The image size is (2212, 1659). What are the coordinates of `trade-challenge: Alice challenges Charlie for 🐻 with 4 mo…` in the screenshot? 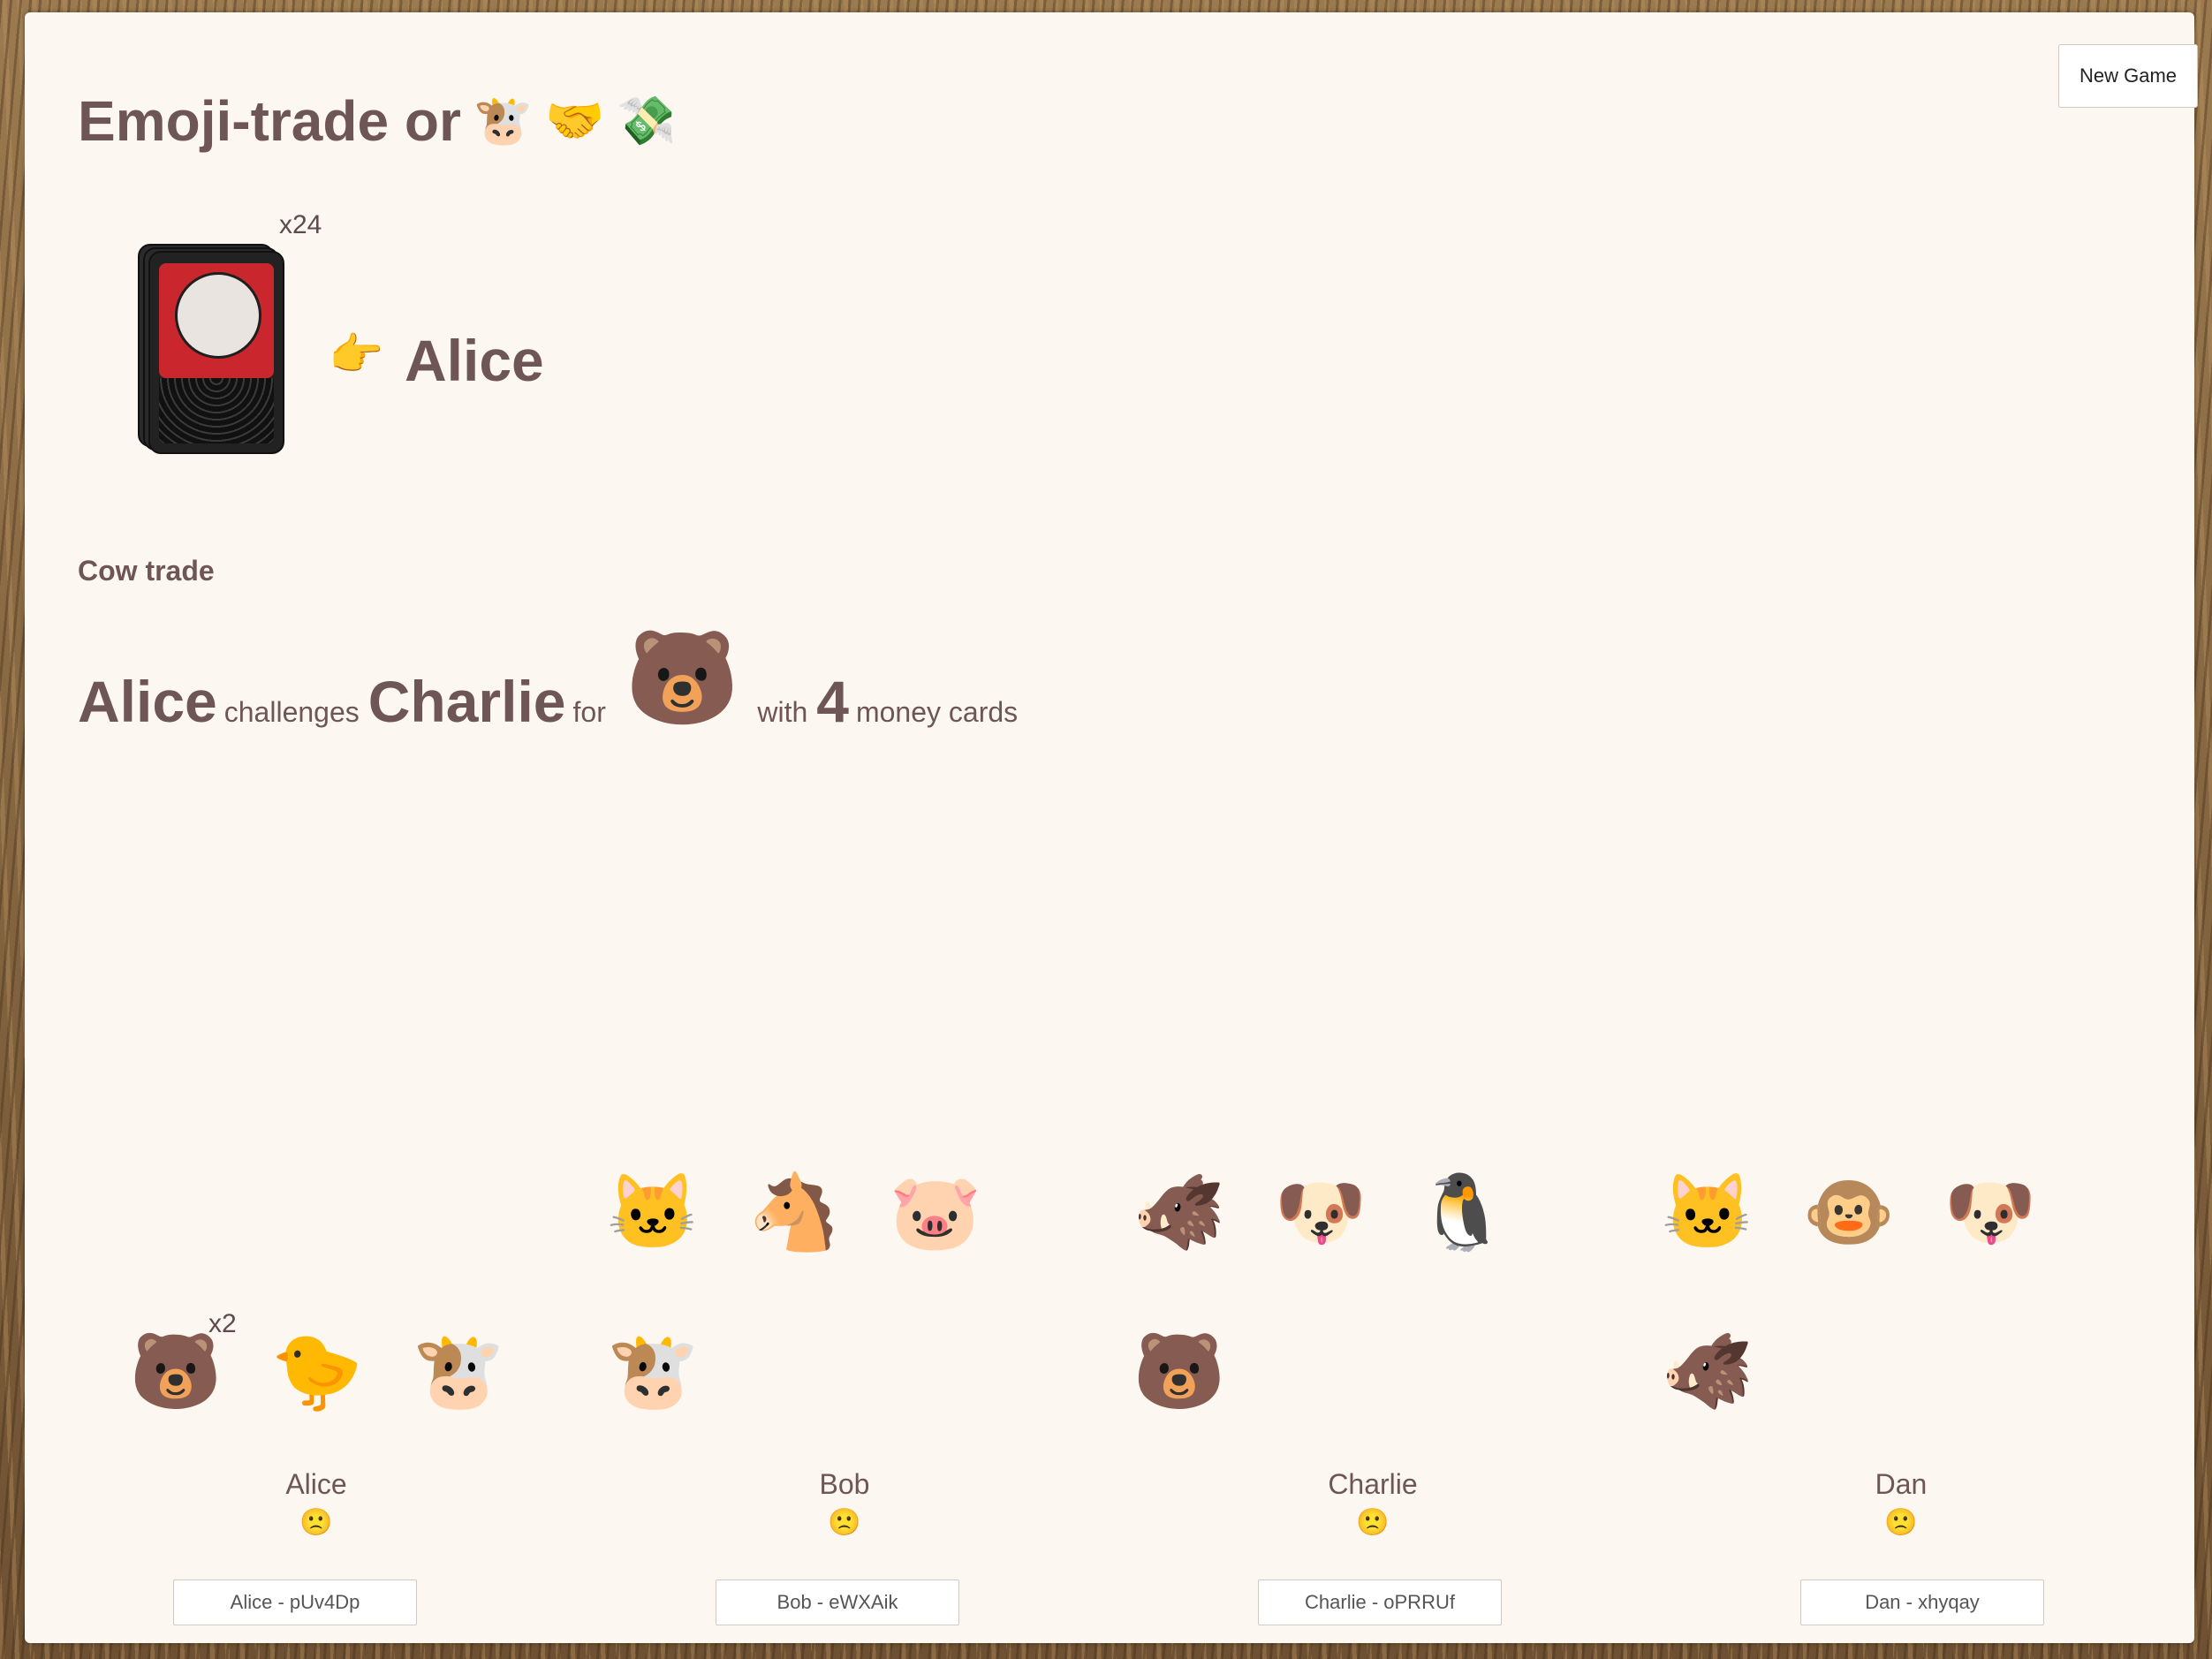 It's located at (552, 686).